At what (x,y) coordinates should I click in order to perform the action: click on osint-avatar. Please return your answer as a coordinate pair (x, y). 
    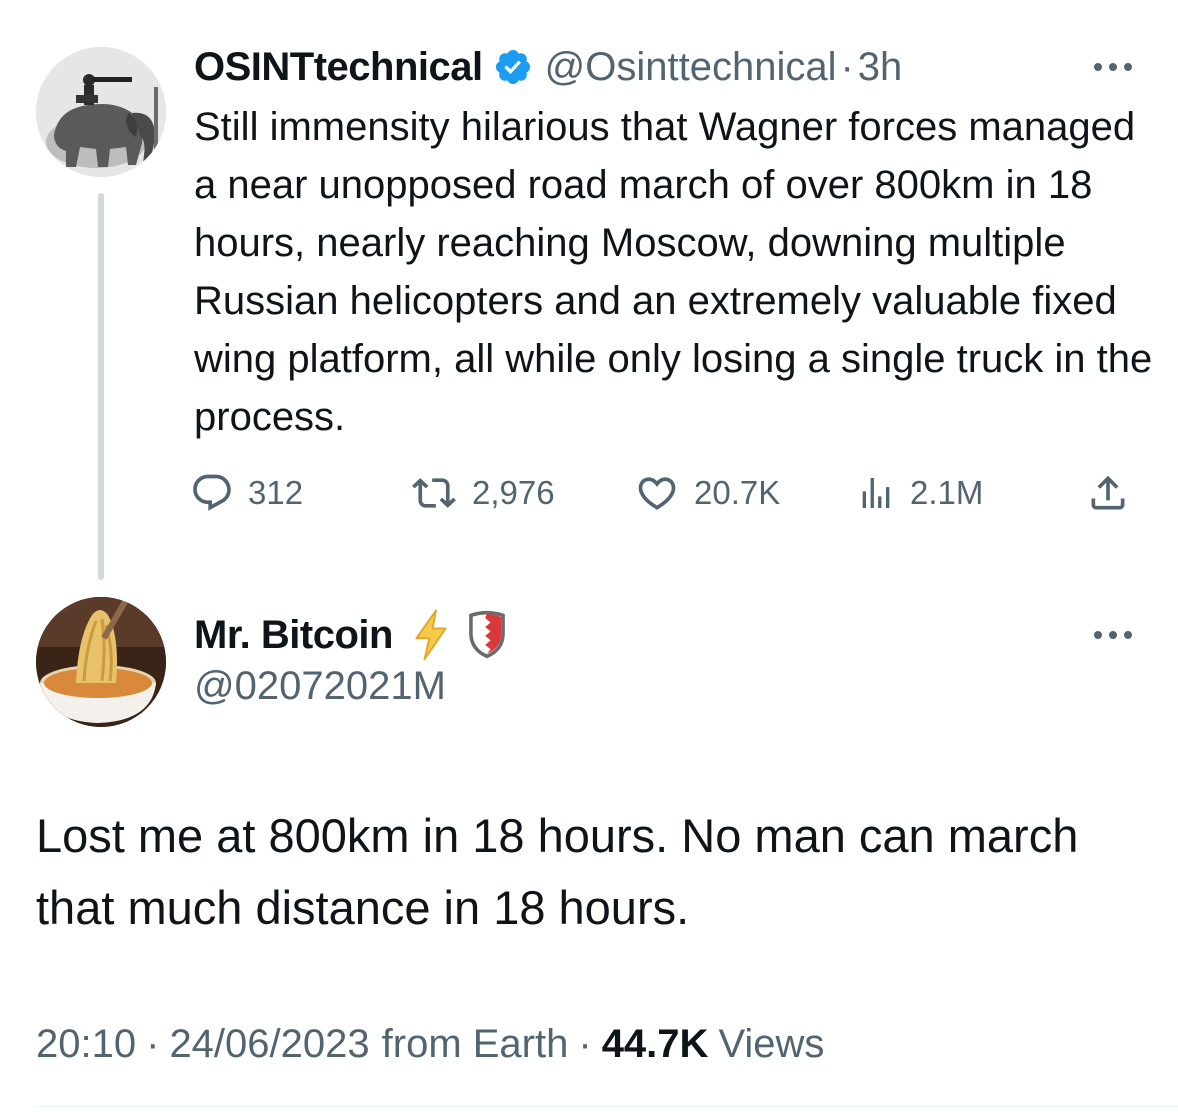
    Looking at the image, I should click on (101, 112).